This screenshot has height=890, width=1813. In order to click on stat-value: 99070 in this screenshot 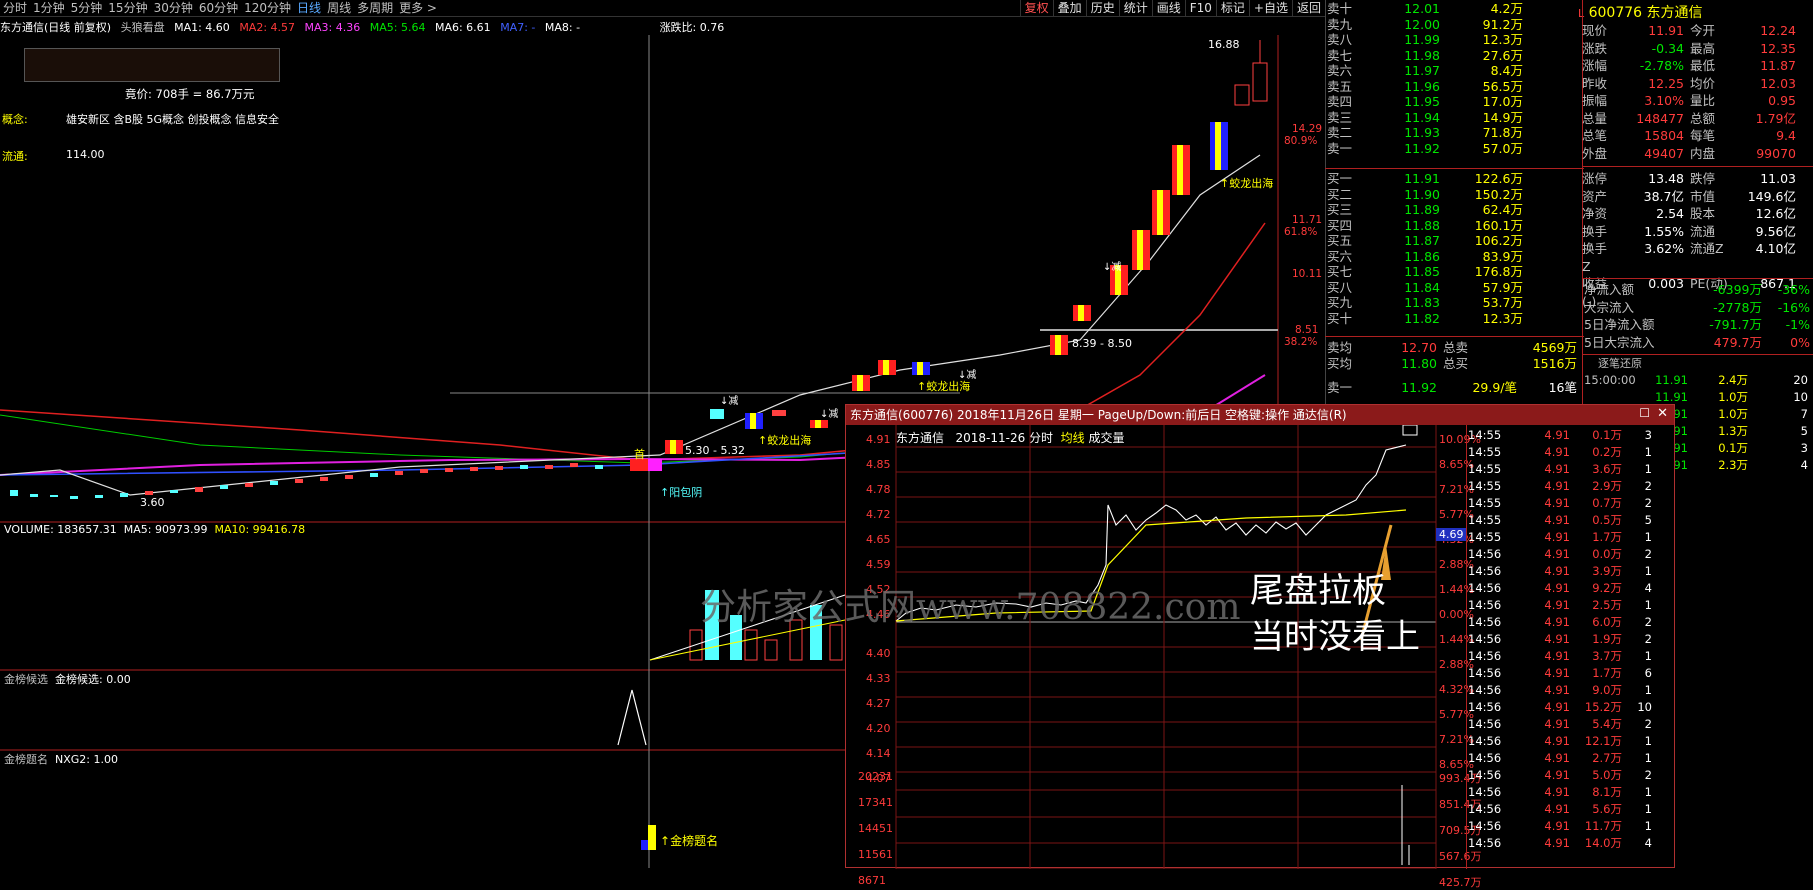, I will do `click(1776, 153)`.